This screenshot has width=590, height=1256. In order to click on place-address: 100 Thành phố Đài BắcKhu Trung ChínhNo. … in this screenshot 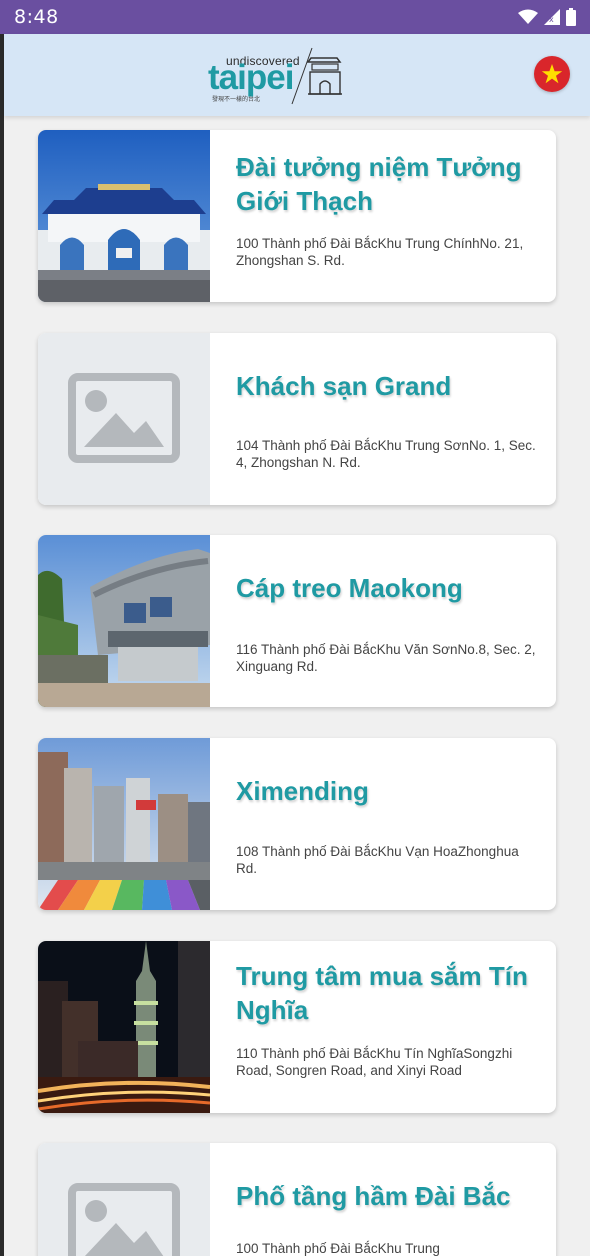, I will do `click(380, 252)`.